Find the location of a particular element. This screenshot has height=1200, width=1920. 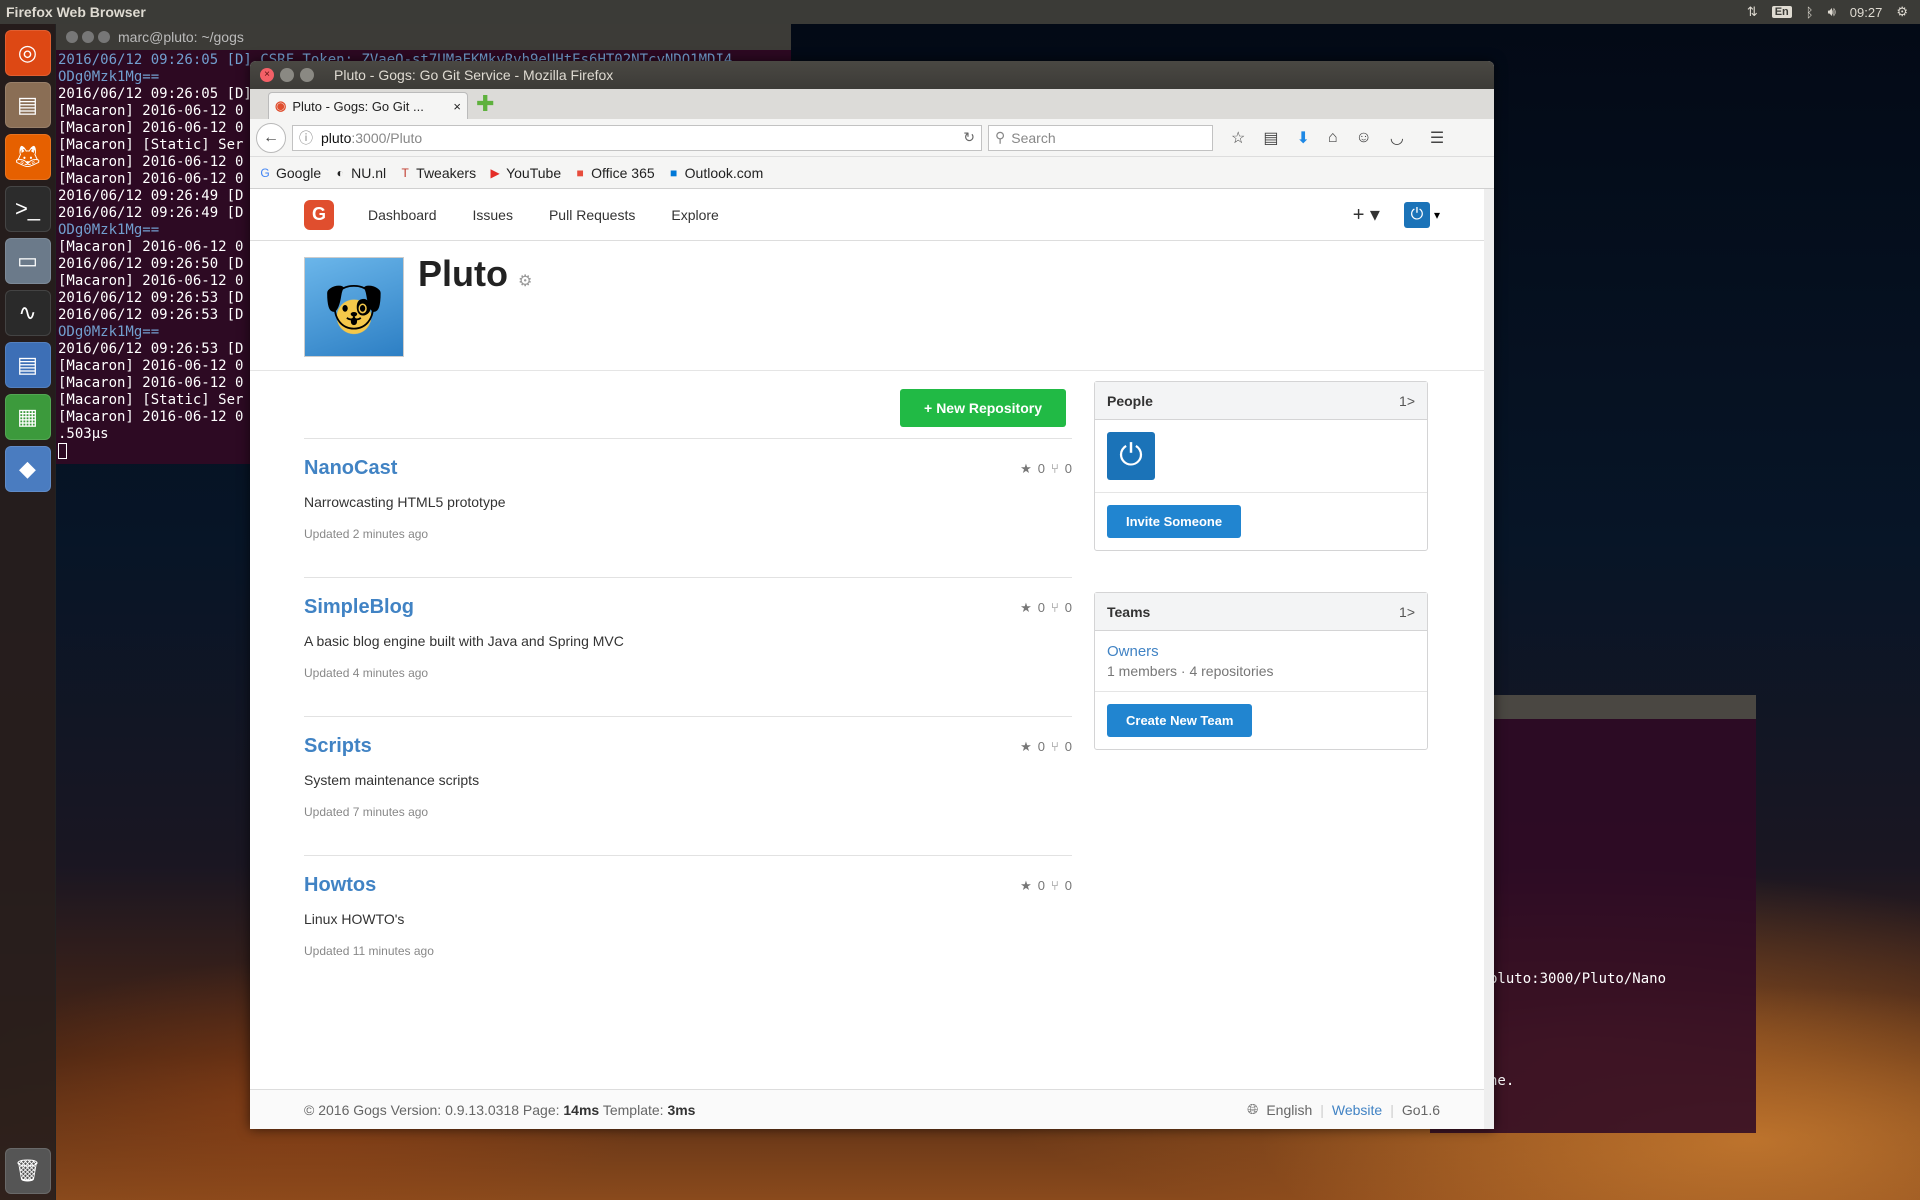

back-button: ← is located at coordinates (271, 137).